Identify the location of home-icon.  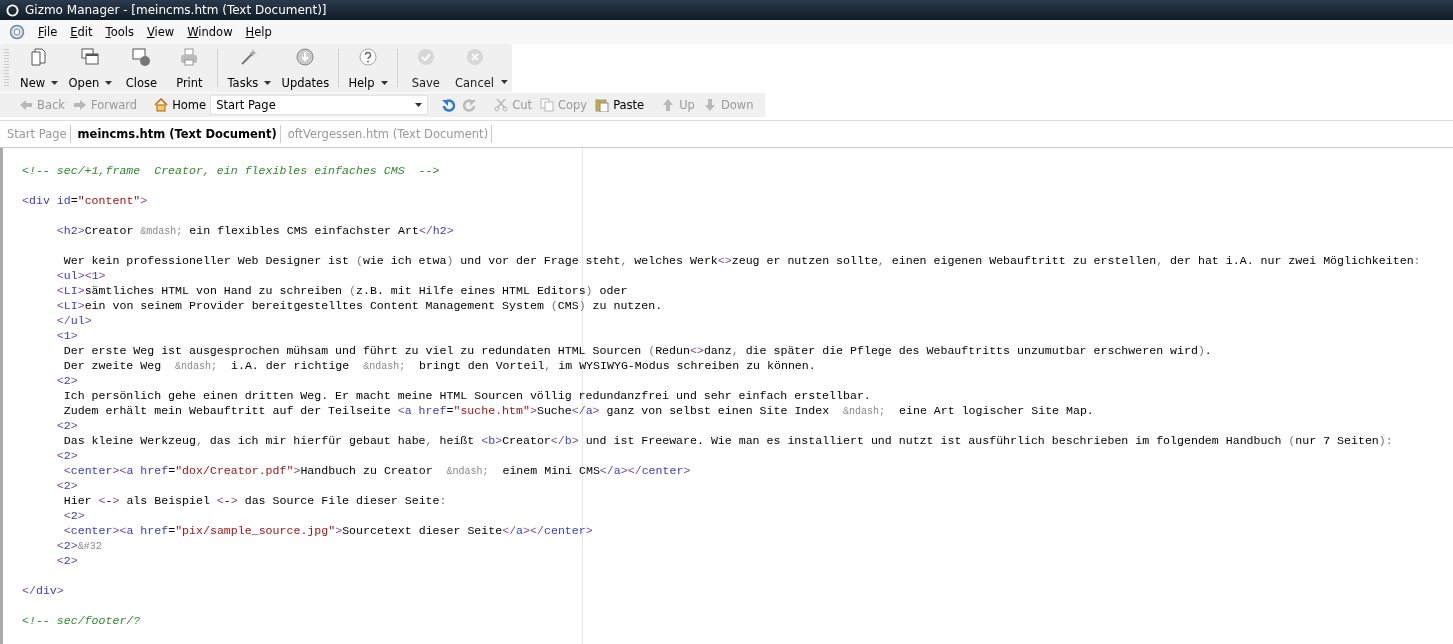
(161, 105).